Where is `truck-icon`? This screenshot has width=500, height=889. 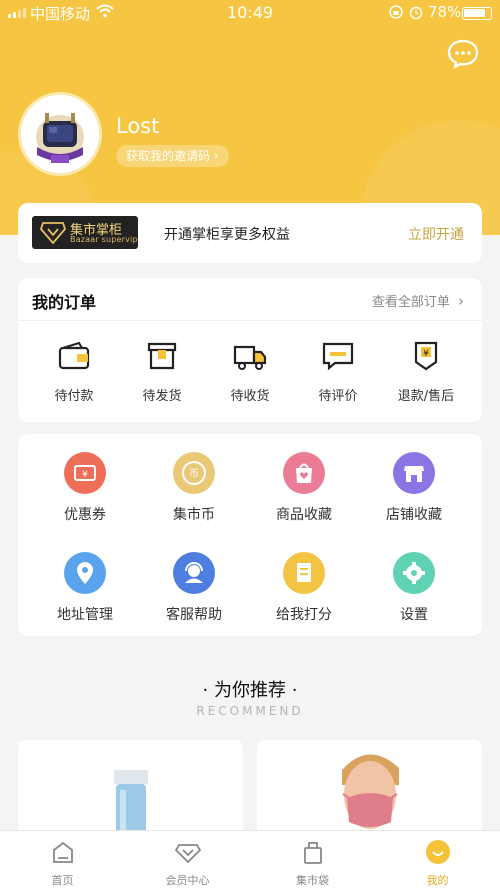
truck-icon is located at coordinates (250, 357).